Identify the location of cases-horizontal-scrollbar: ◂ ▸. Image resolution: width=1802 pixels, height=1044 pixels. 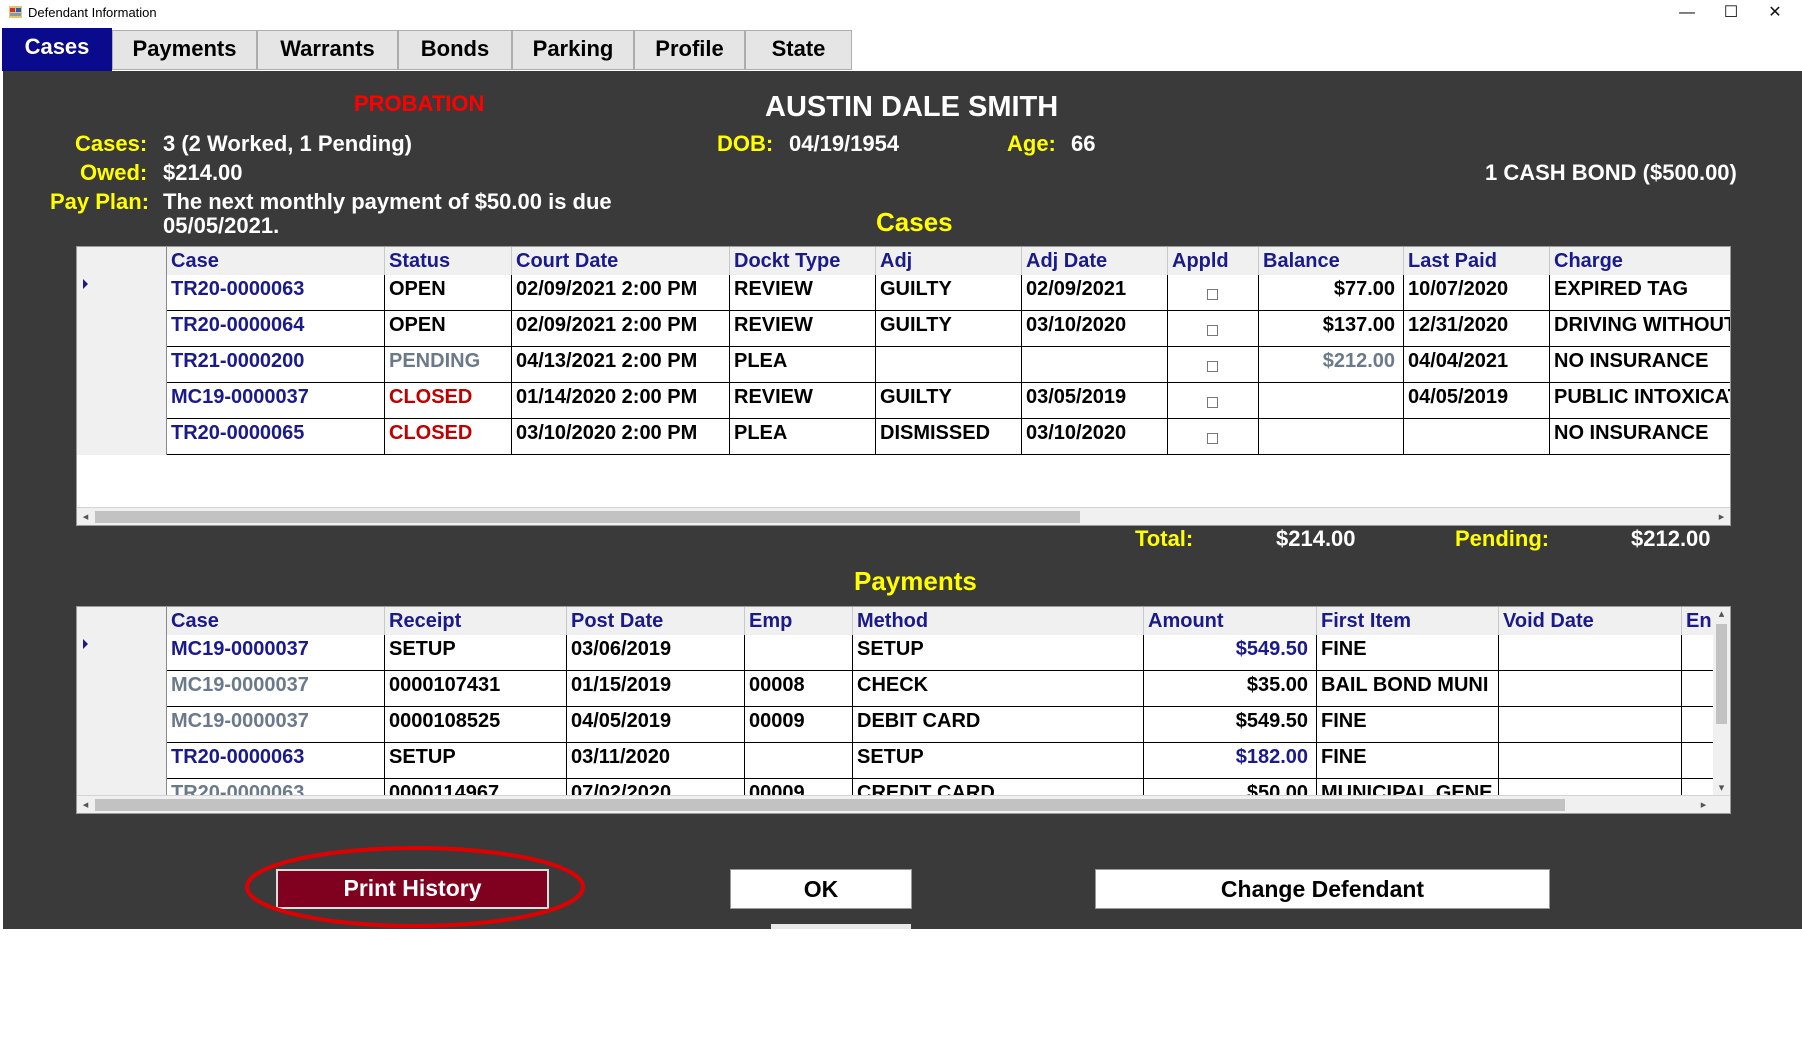
(903, 516).